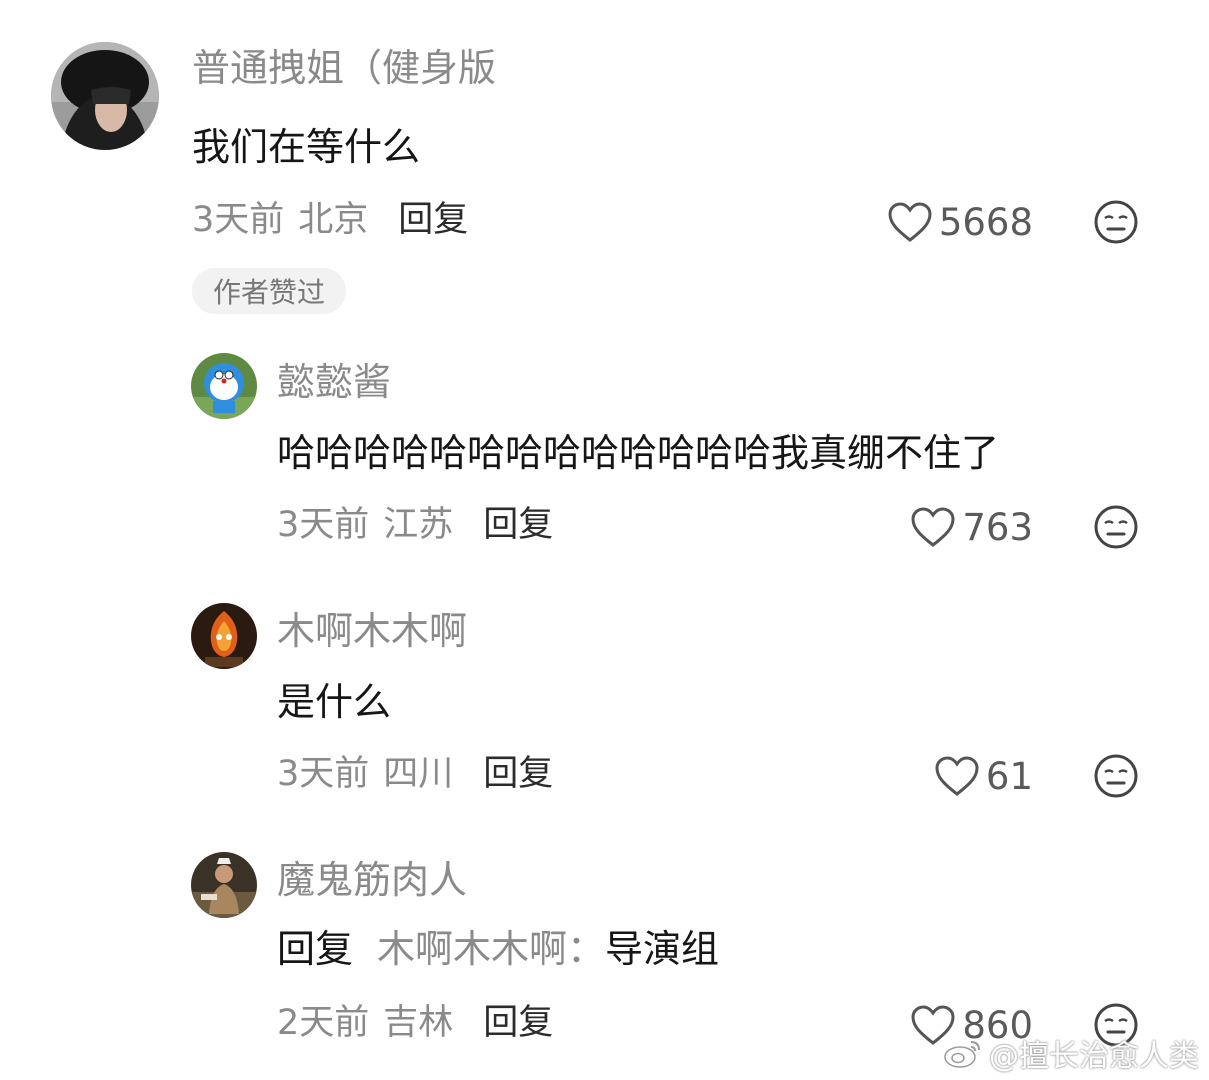  Describe the element at coordinates (344, 68) in the screenshot. I see `comment-username: 普通拽姐（健身版` at that location.